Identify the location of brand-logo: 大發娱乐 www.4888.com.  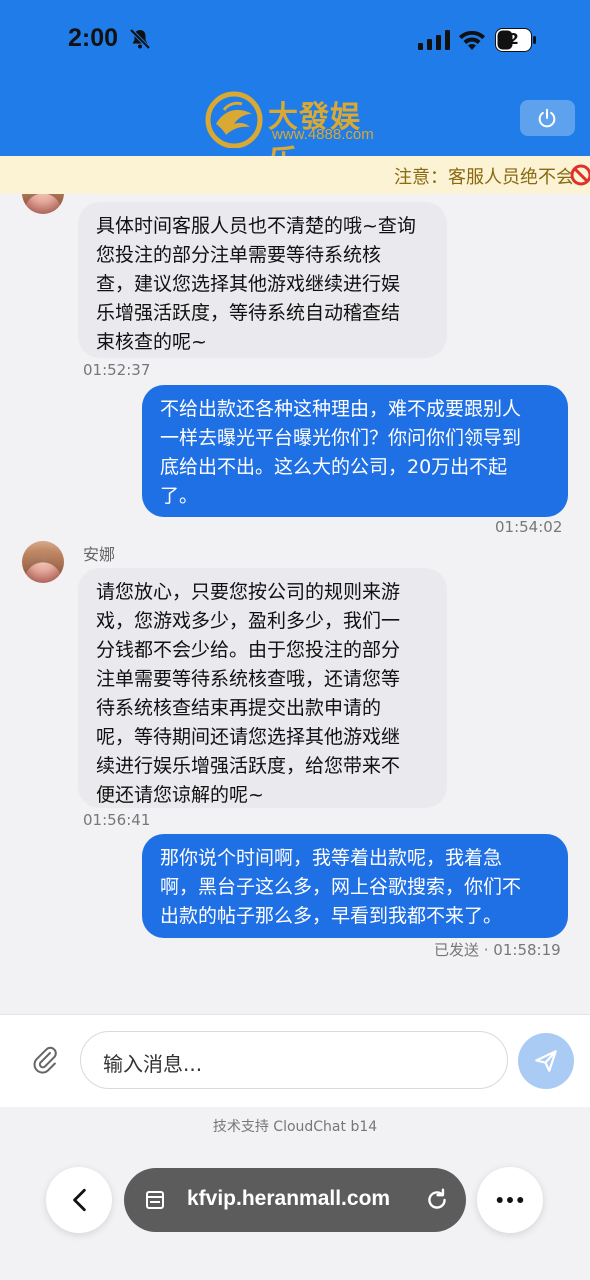
(294, 133).